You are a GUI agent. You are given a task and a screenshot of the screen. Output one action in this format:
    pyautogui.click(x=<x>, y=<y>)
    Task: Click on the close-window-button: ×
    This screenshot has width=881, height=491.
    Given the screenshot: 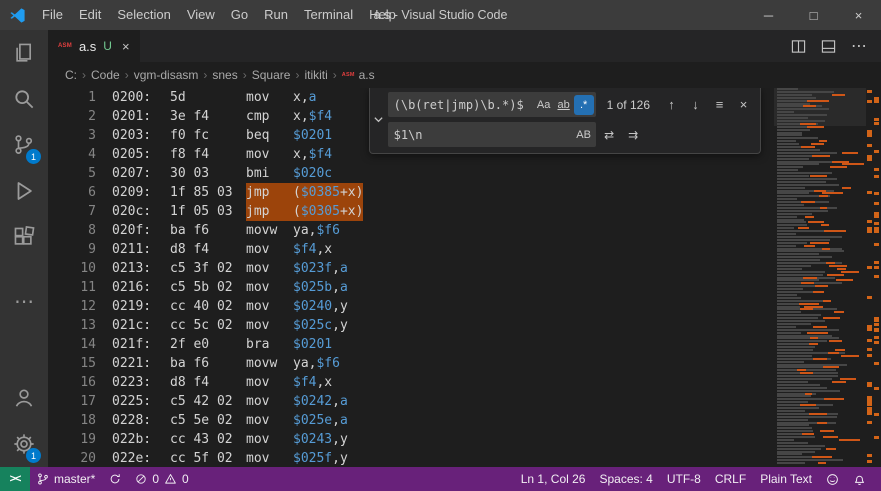 What is the action you would take?
    pyautogui.click(x=858, y=15)
    